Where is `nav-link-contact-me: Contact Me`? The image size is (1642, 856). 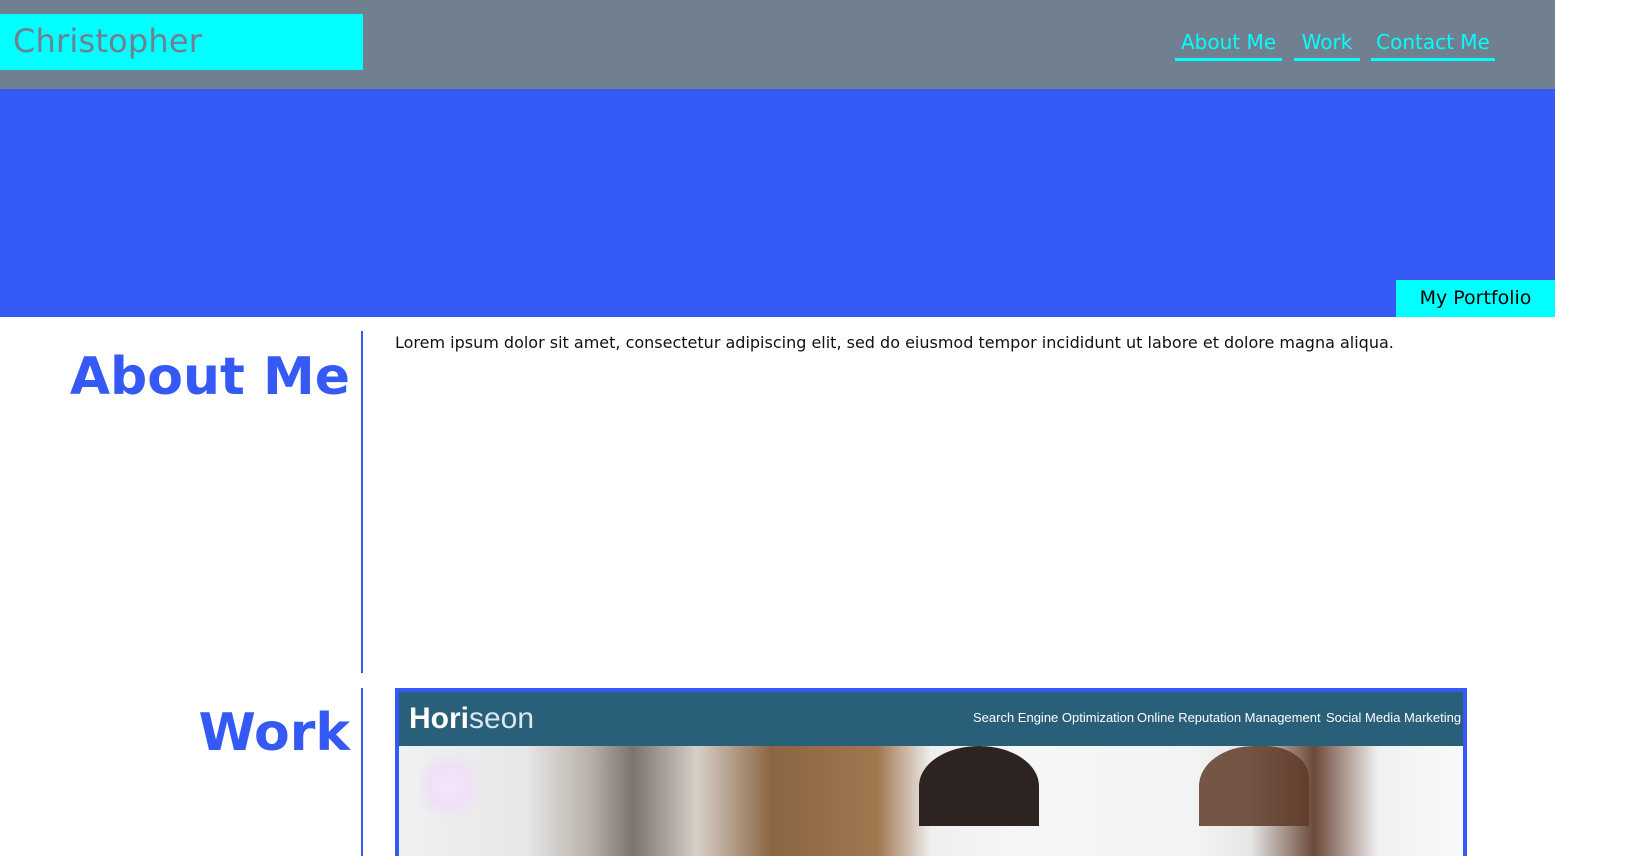
nav-link-contact-me: Contact Me is located at coordinates (1433, 44).